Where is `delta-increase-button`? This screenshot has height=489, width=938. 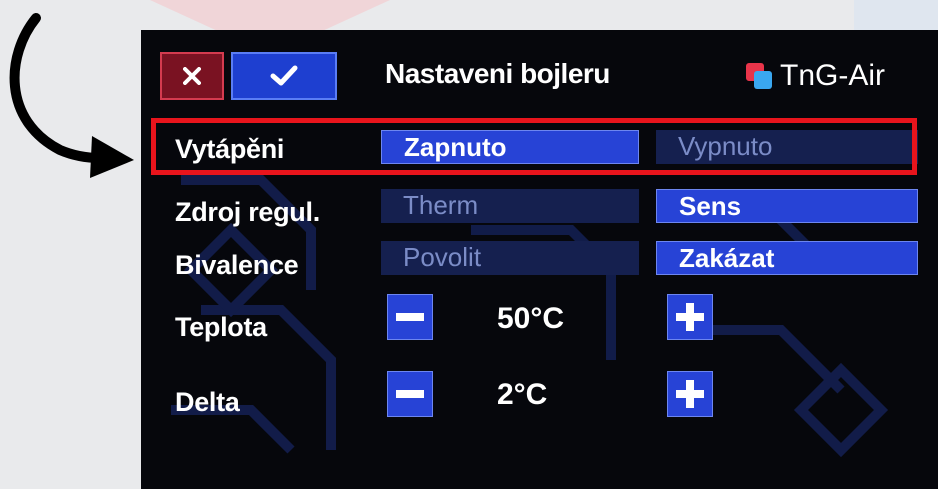
delta-increase-button is located at coordinates (690, 394).